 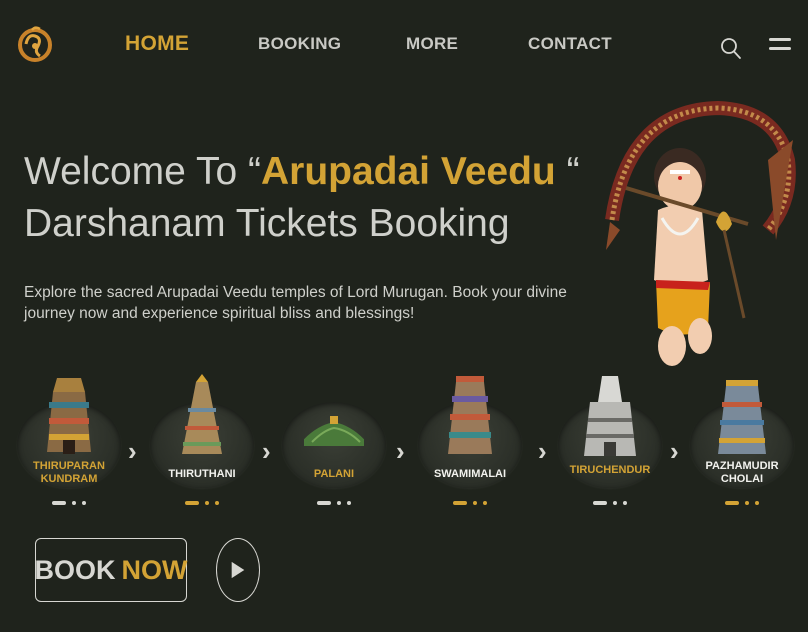 I want to click on temple-name: SWAMIMALAI, so click(x=470, y=474).